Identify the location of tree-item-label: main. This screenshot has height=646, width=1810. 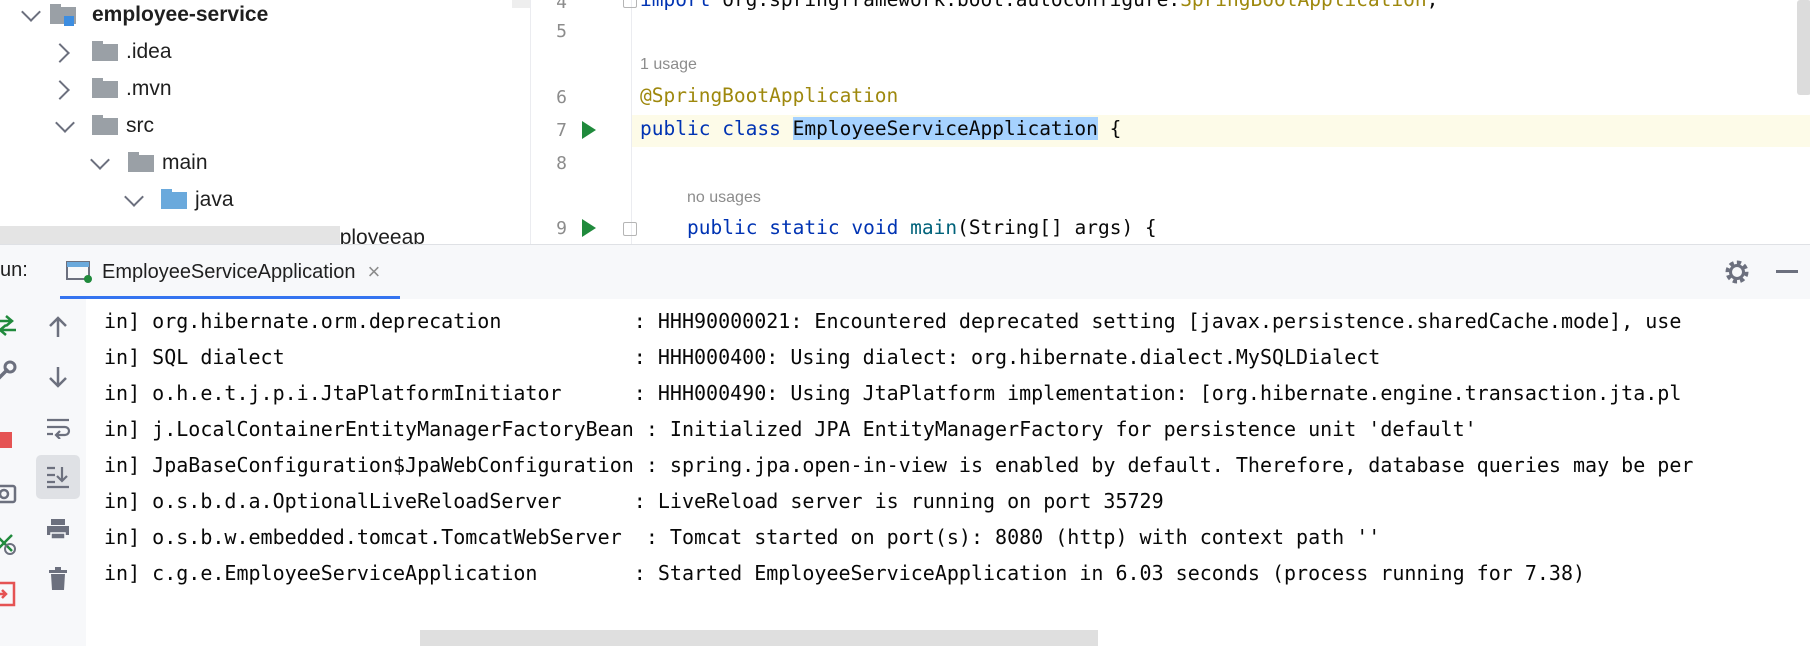
(185, 162).